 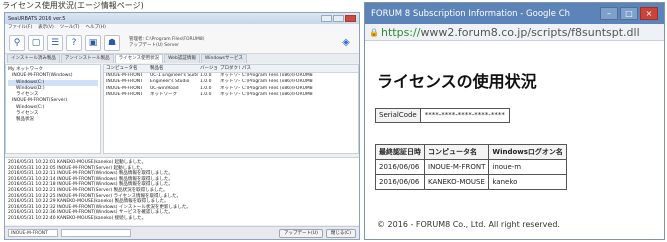 What do you see at coordinates (167, 39) in the screenshot?
I see `toolbar-info-line1: 管理者: C:\Program Files\FORUM8\` at bounding box center [167, 39].